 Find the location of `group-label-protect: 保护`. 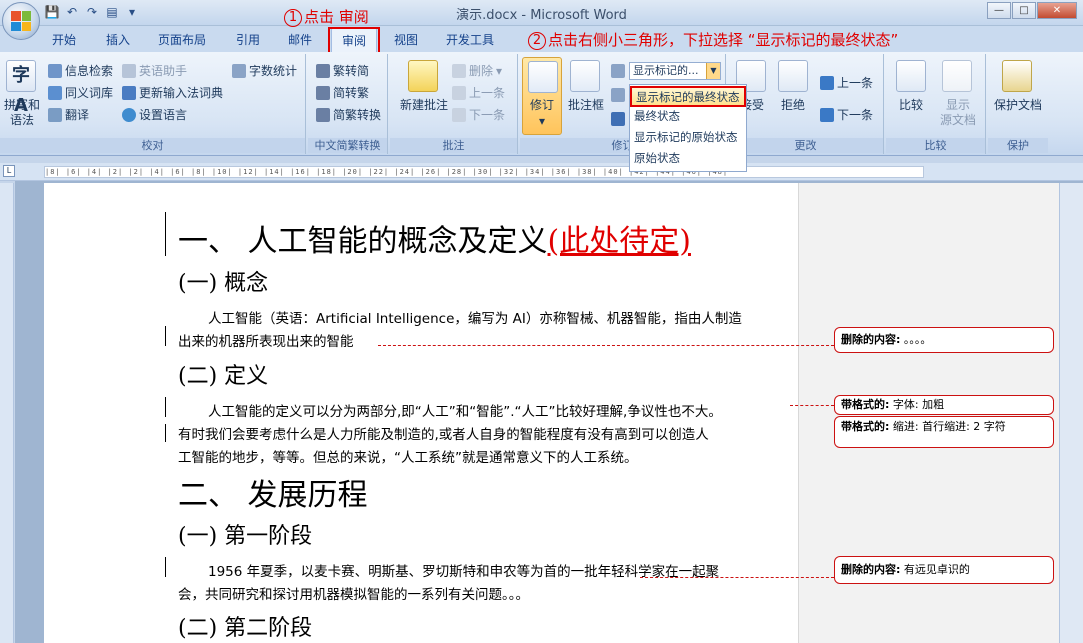

group-label-protect: 保护 is located at coordinates (1018, 145).